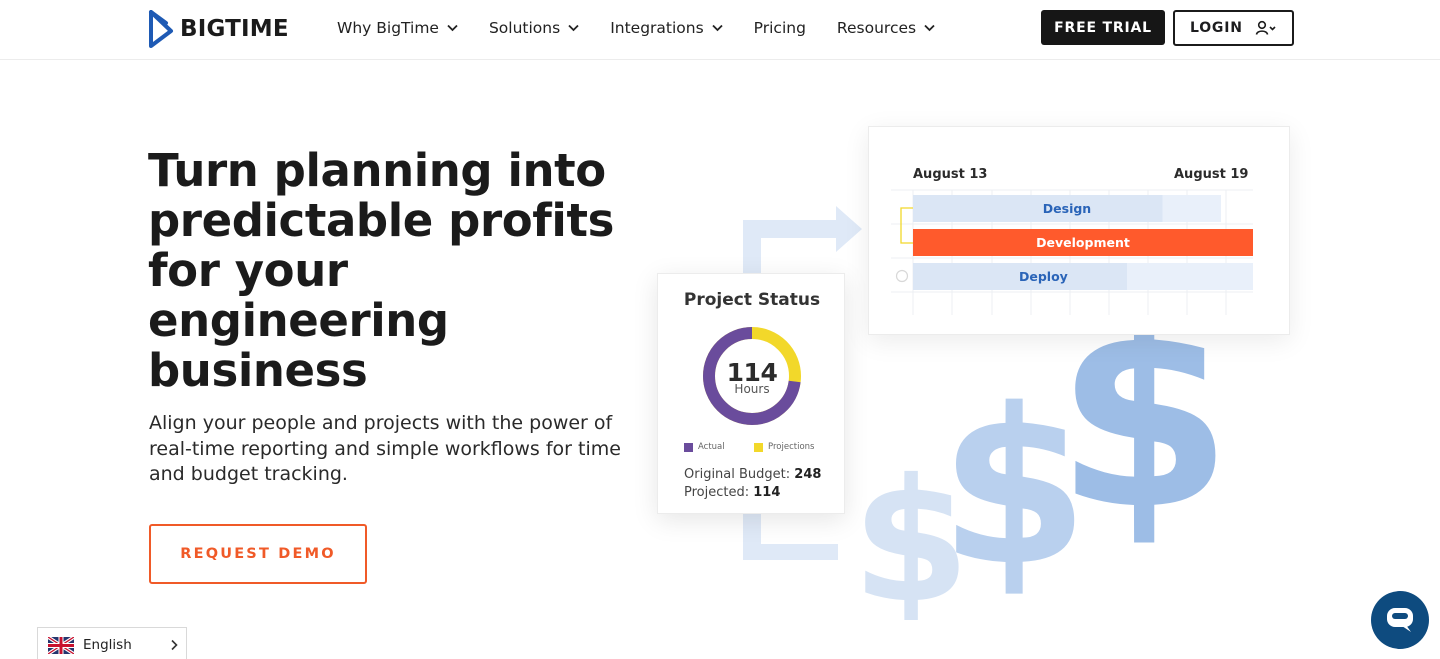 The height and width of the screenshot is (659, 1440). Describe the element at coordinates (1216, 28) in the screenshot. I see `login-label: LOGIN` at that location.